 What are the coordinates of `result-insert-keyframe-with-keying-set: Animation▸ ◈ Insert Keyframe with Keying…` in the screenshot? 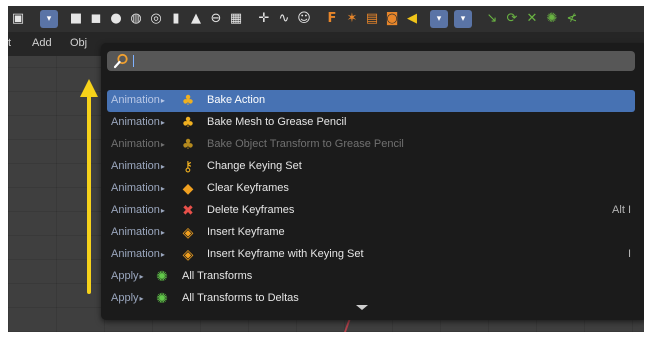 It's located at (371, 255).